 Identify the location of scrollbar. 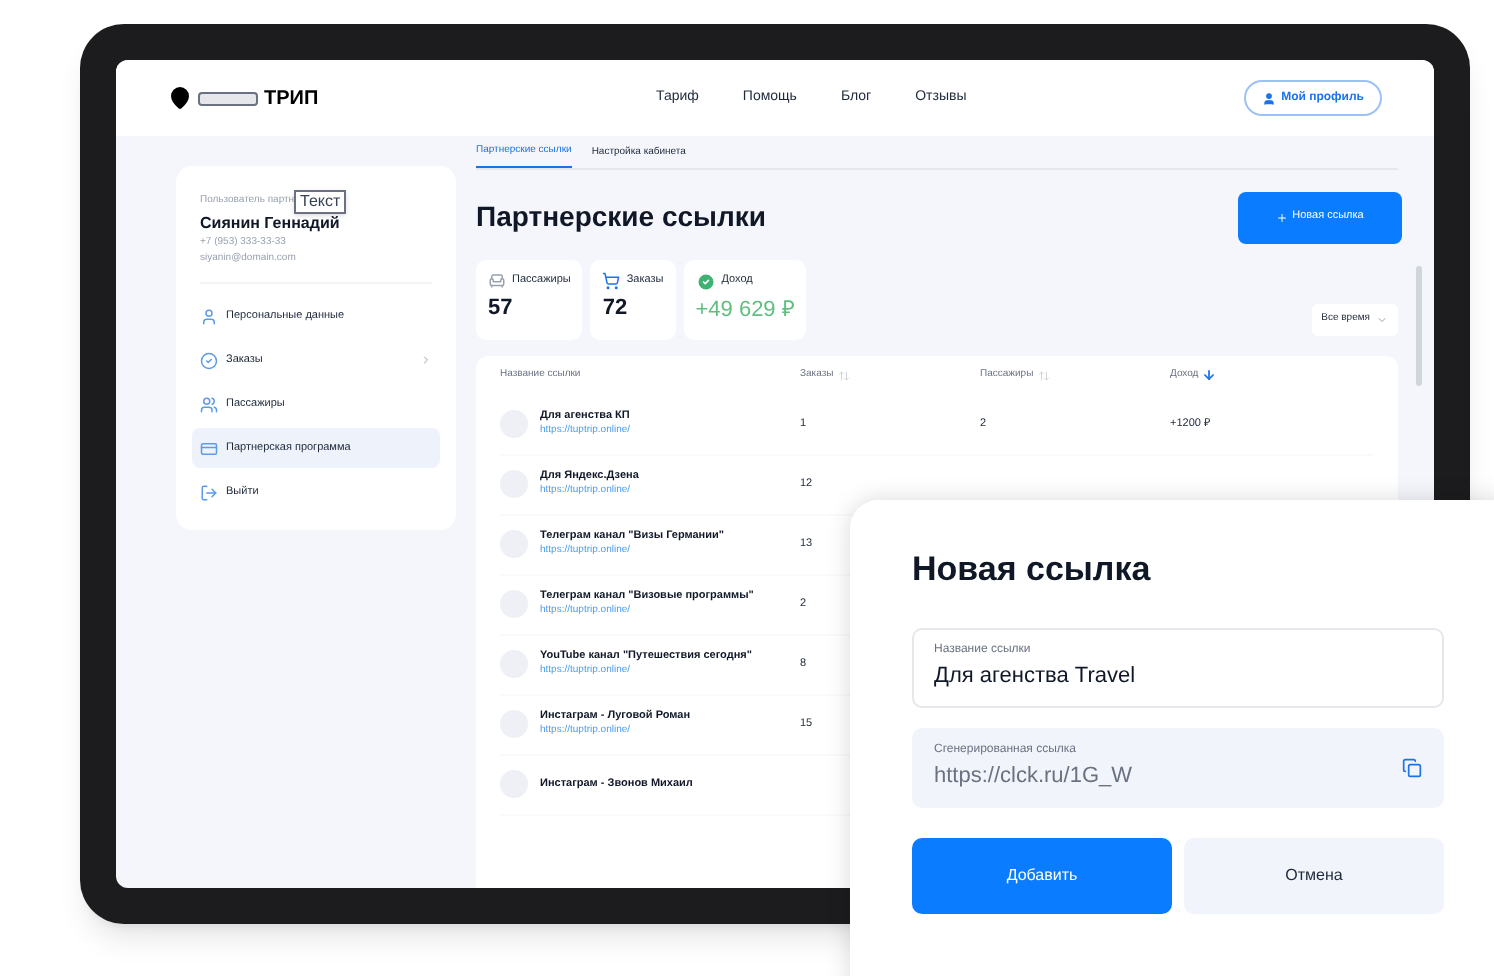
(1419, 326).